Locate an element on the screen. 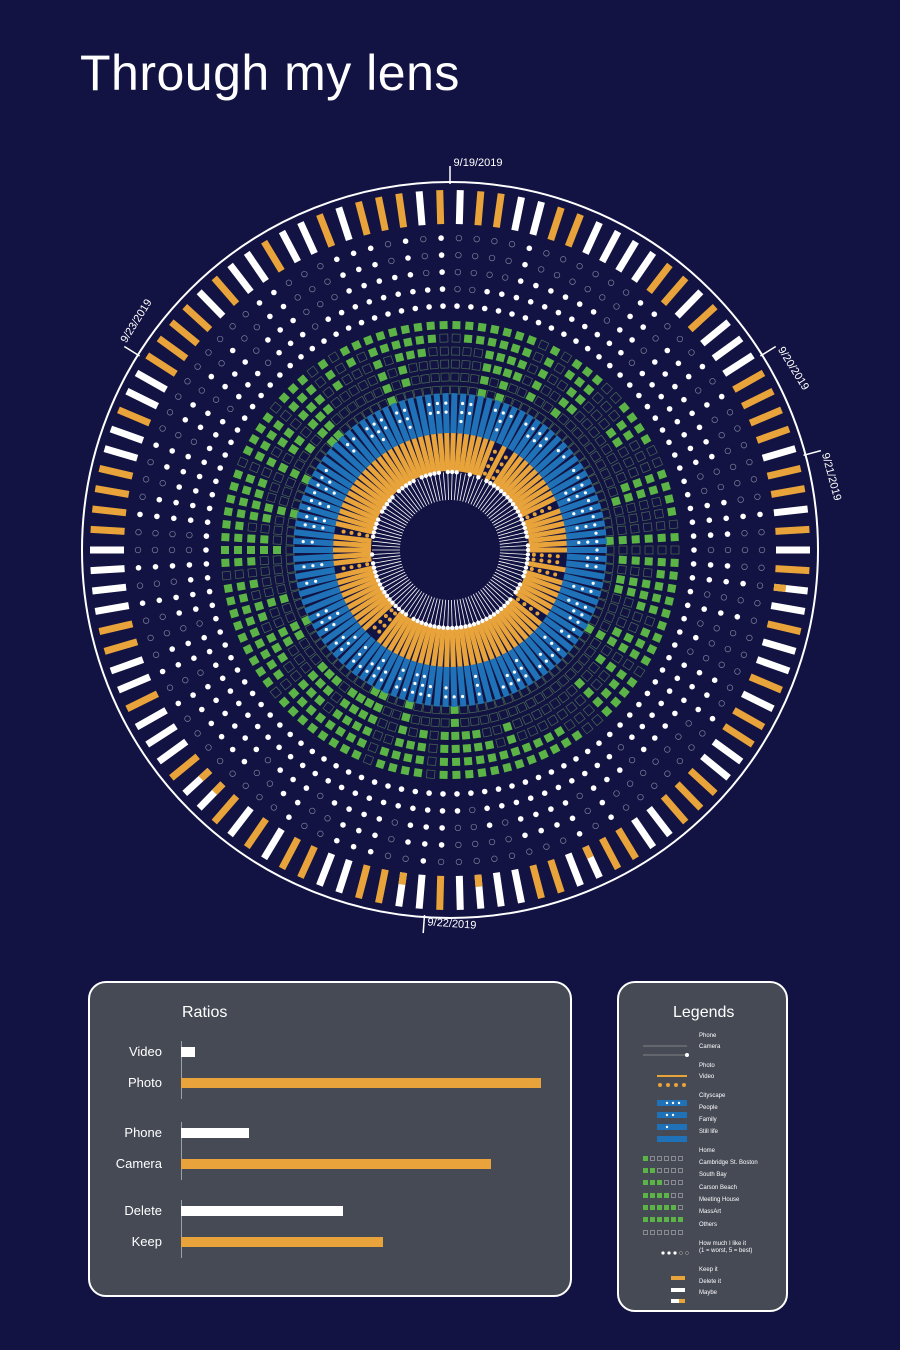  legend-label: Home is located at coordinates (707, 1151).